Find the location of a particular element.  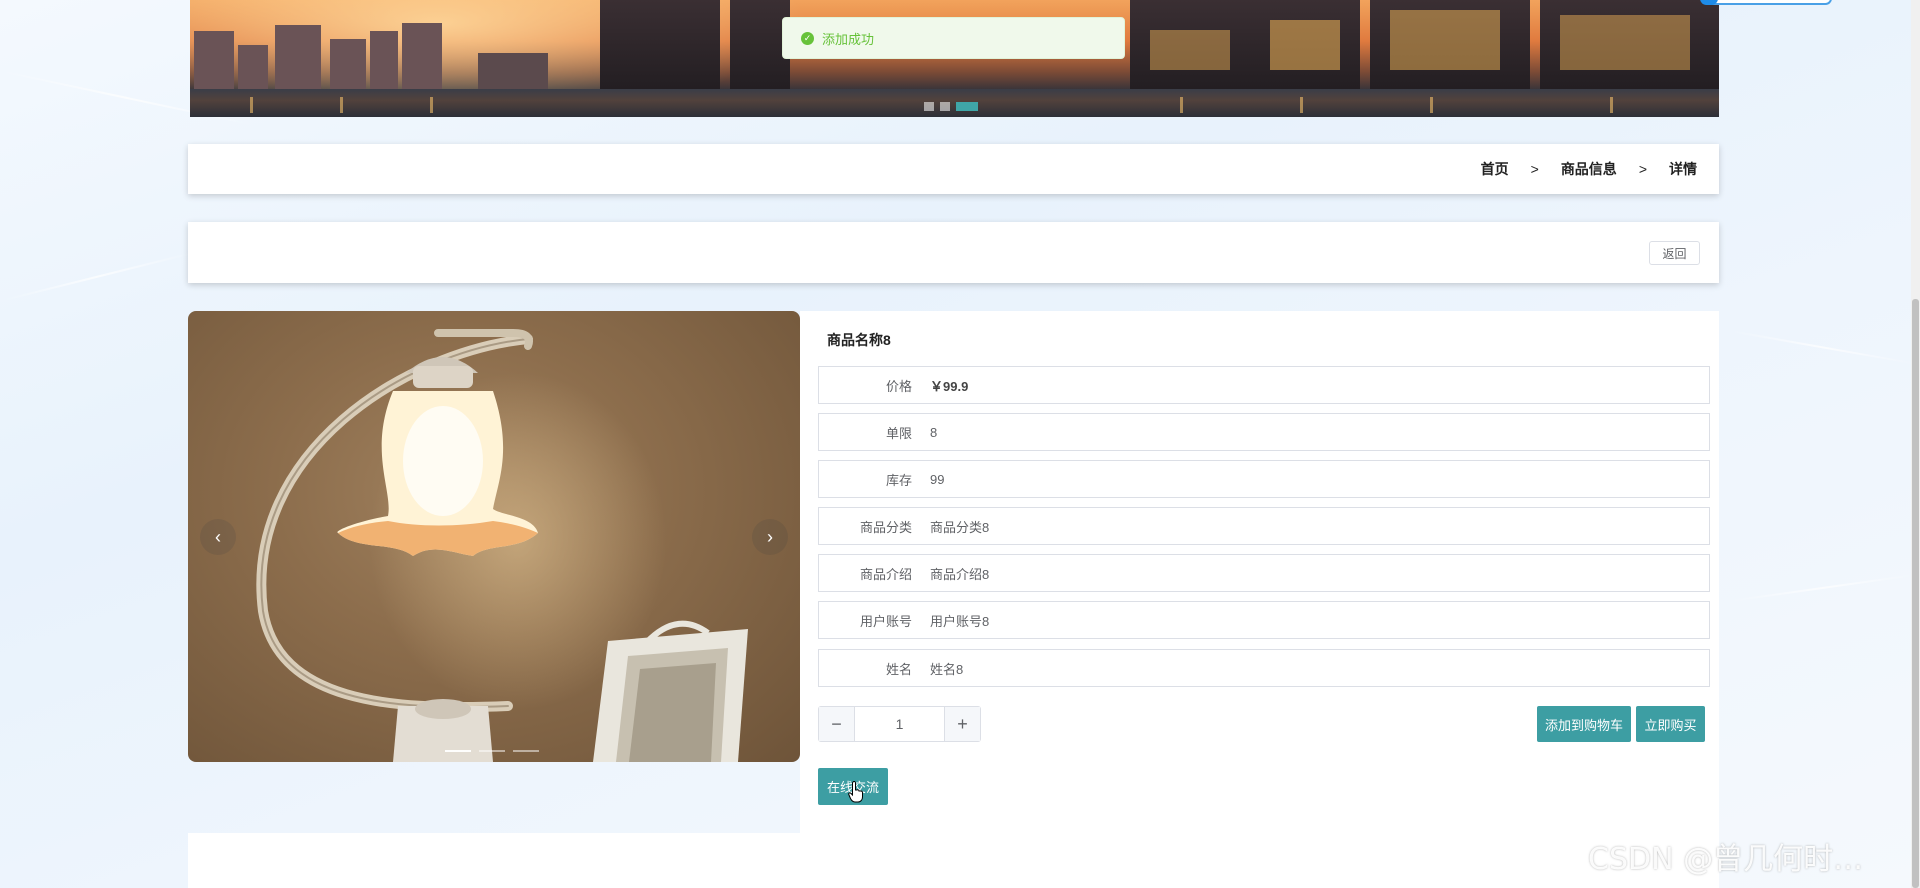

field-label: 价格 is located at coordinates (898, 386).